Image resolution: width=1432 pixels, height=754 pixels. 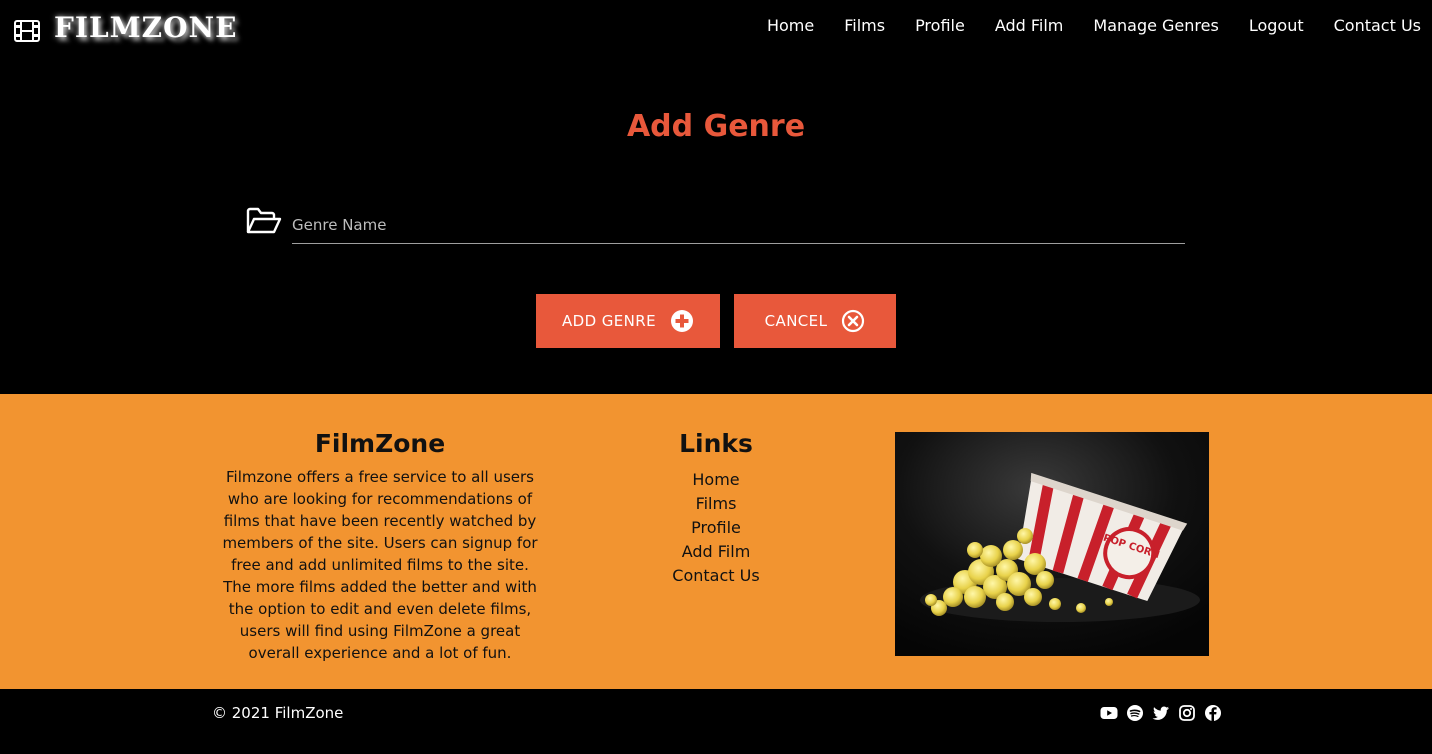 What do you see at coordinates (1276, 26) in the screenshot?
I see `nav-link-logout: Logout` at bounding box center [1276, 26].